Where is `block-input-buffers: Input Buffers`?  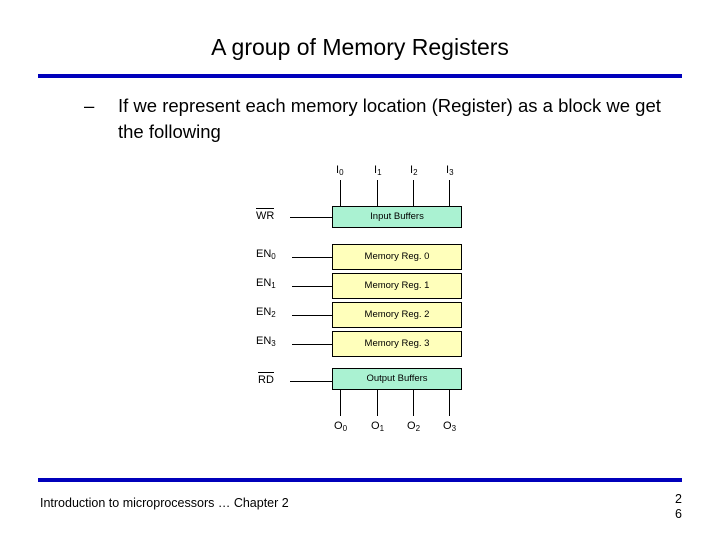
block-input-buffers: Input Buffers is located at coordinates (397, 217).